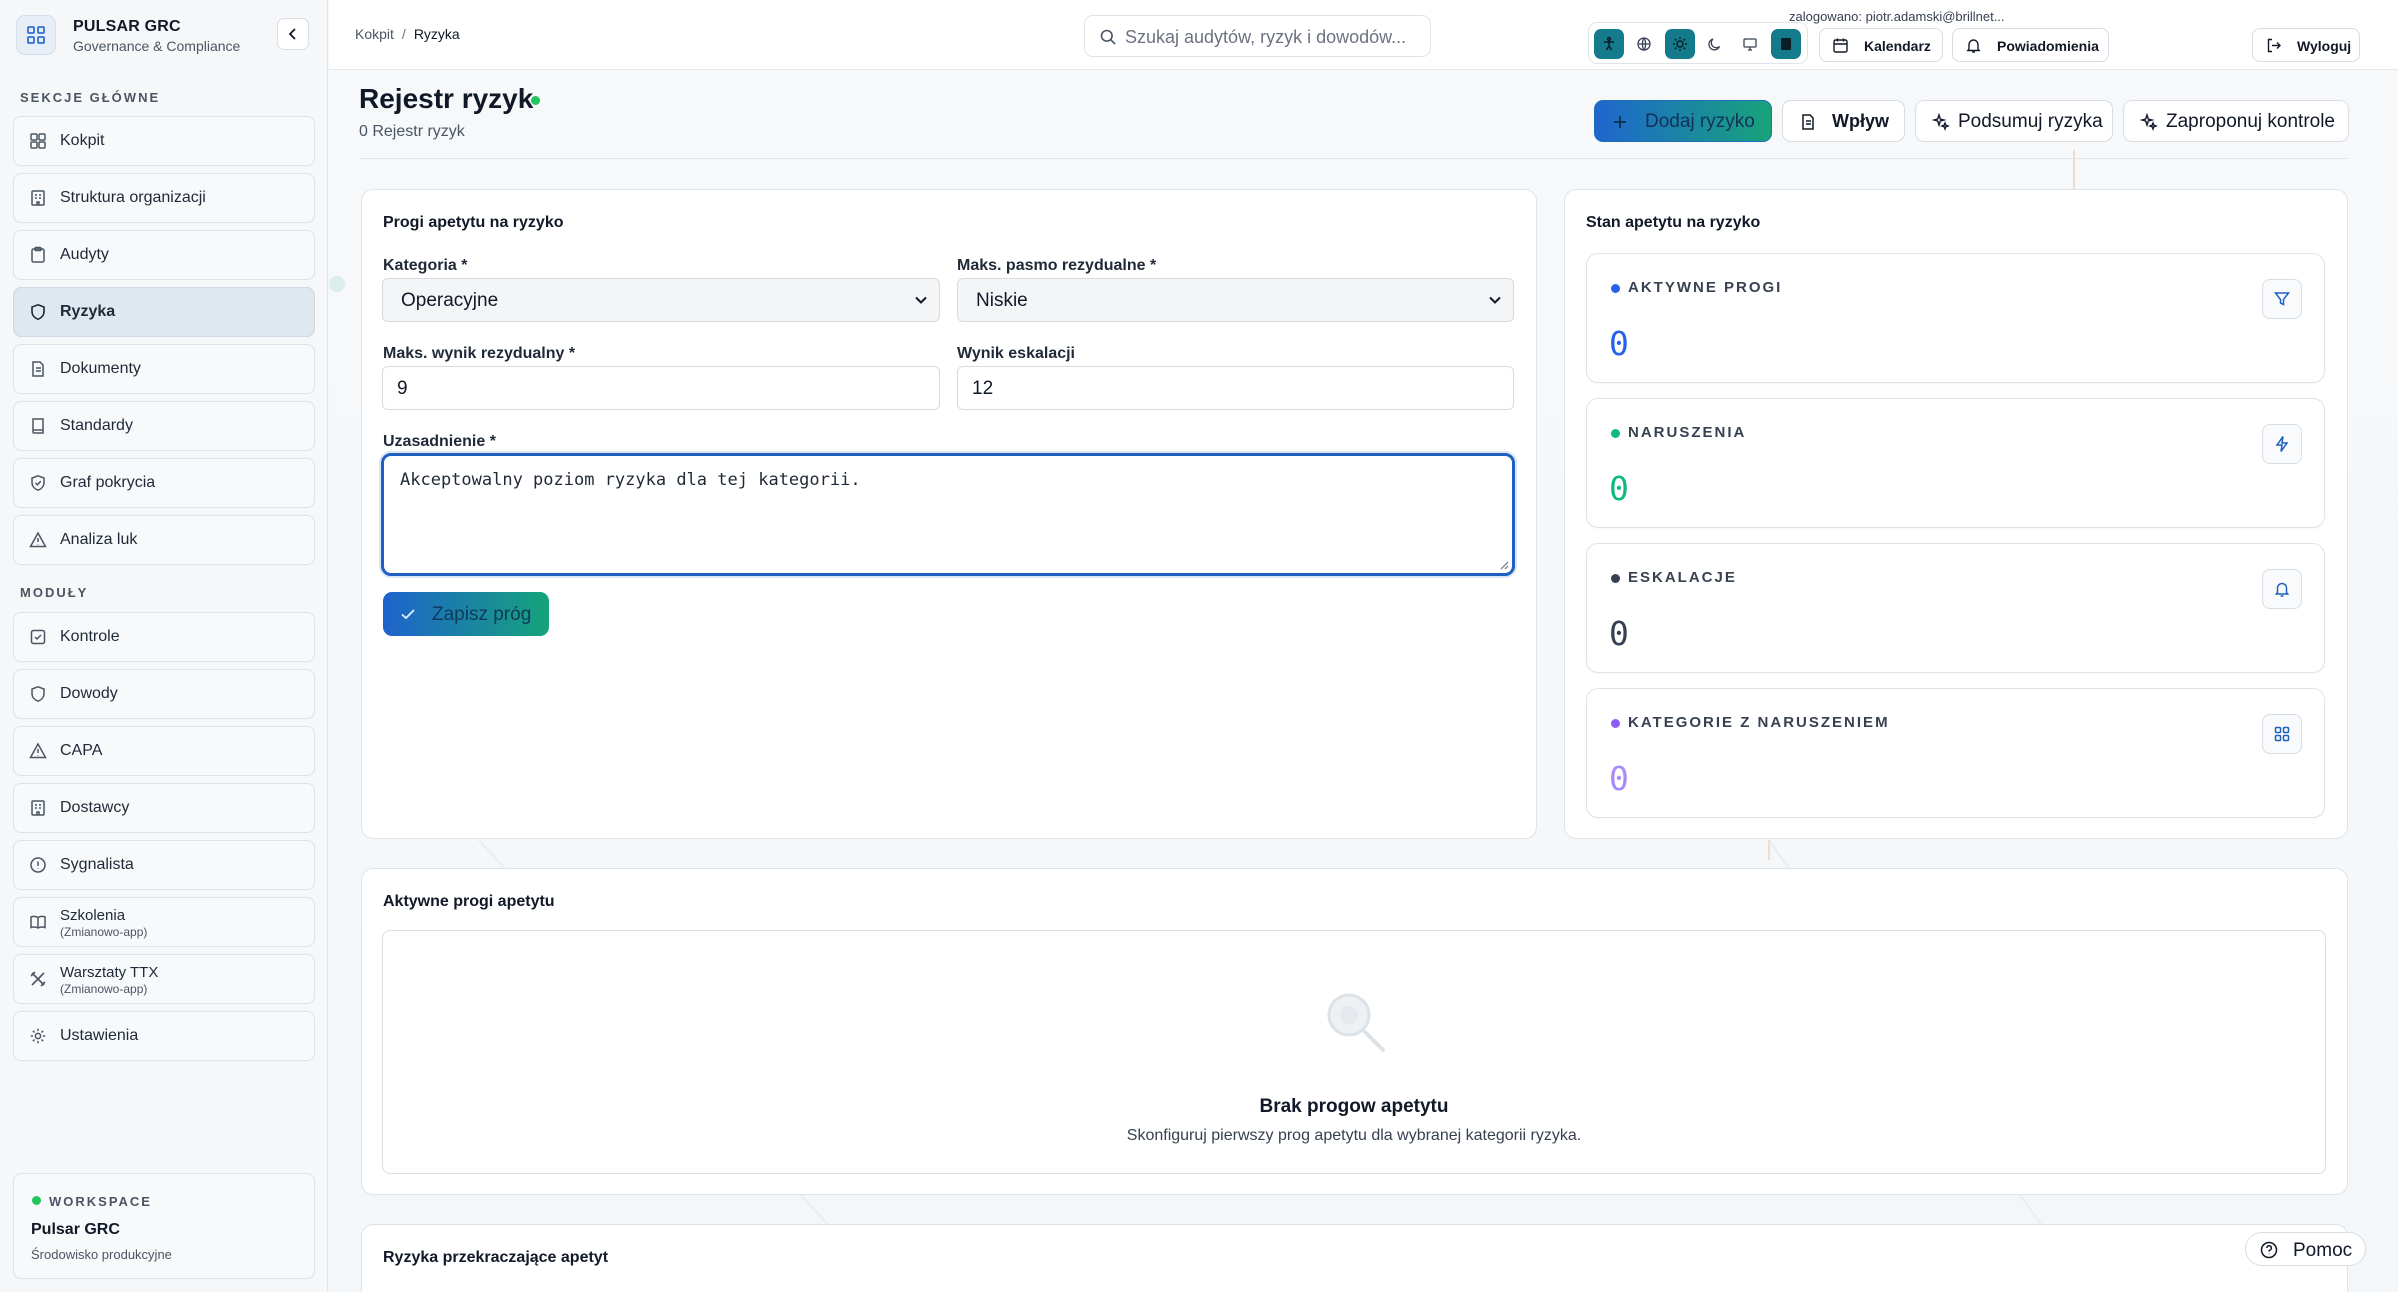 The width and height of the screenshot is (2398, 1292). Describe the element at coordinates (1235, 388) in the screenshot. I see `escalation-score-input: 12` at that location.